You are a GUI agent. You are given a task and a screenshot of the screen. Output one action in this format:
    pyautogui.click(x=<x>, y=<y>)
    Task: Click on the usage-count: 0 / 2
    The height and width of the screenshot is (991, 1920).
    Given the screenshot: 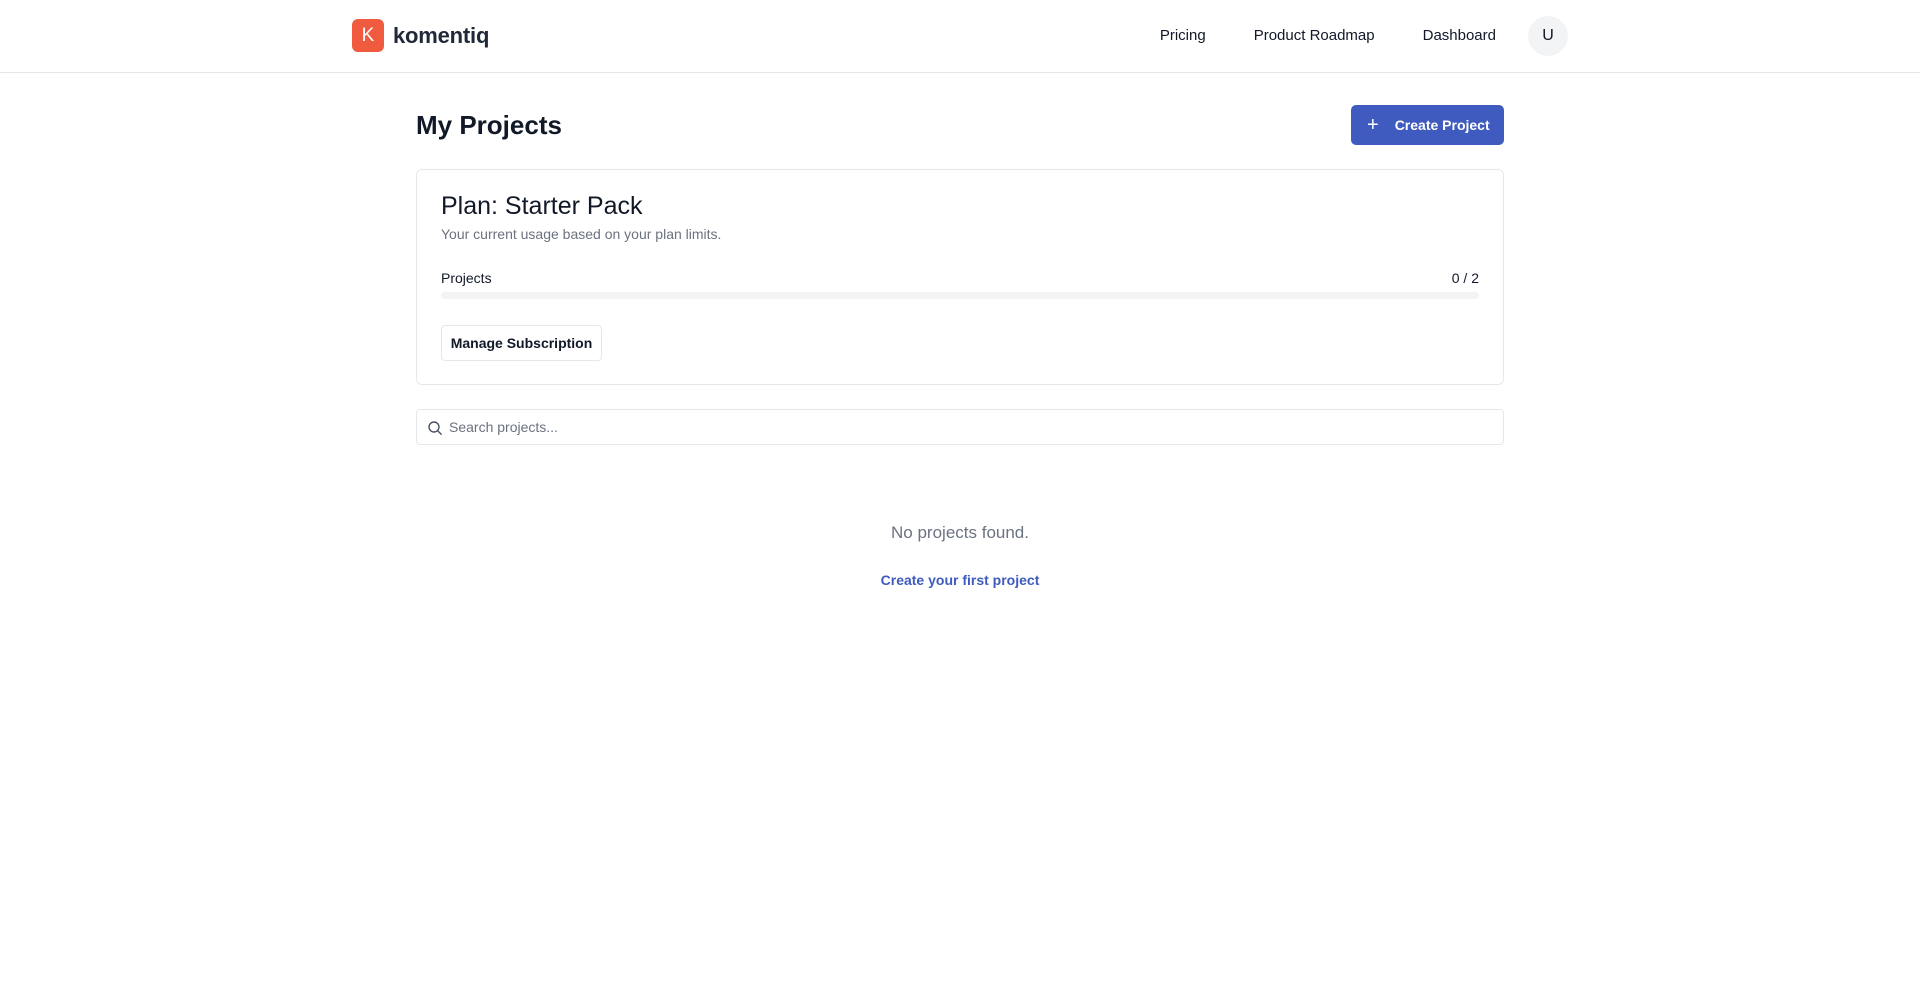 What is the action you would take?
    pyautogui.click(x=1465, y=278)
    